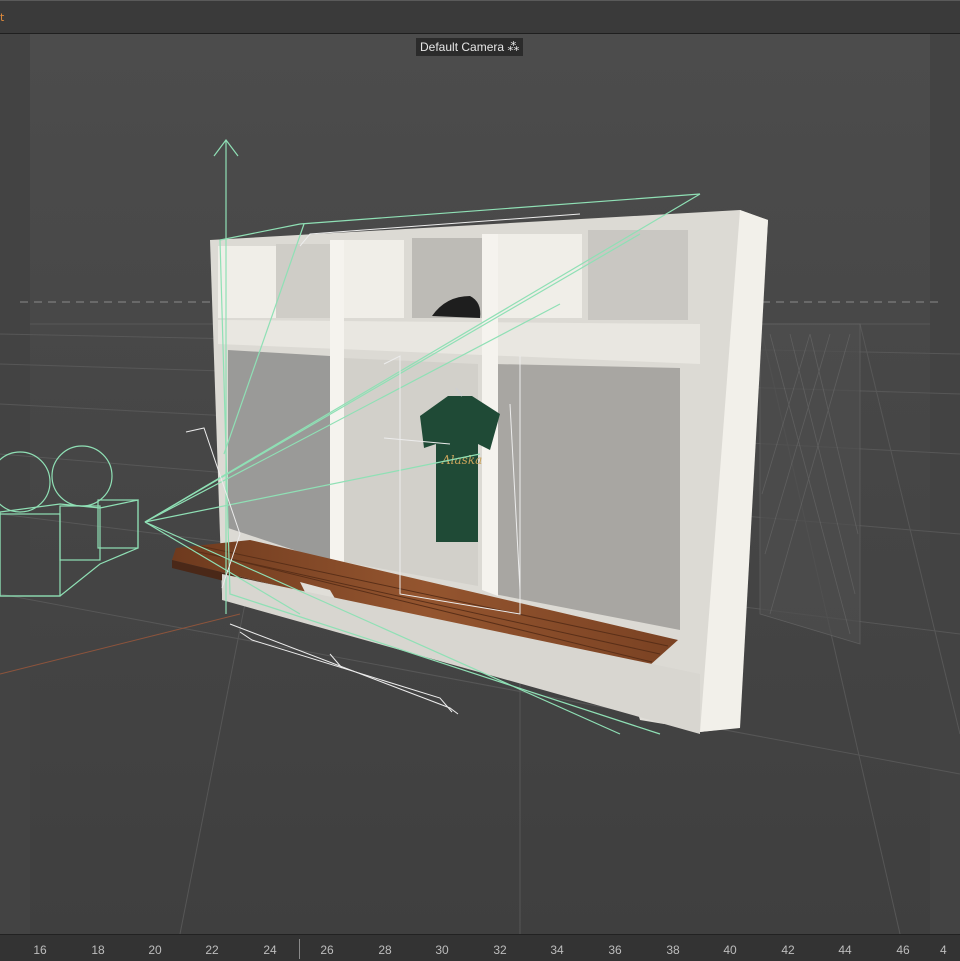 The height and width of the screenshot is (961, 960). What do you see at coordinates (615, 950) in the screenshot?
I see `timeline-tick: 36` at bounding box center [615, 950].